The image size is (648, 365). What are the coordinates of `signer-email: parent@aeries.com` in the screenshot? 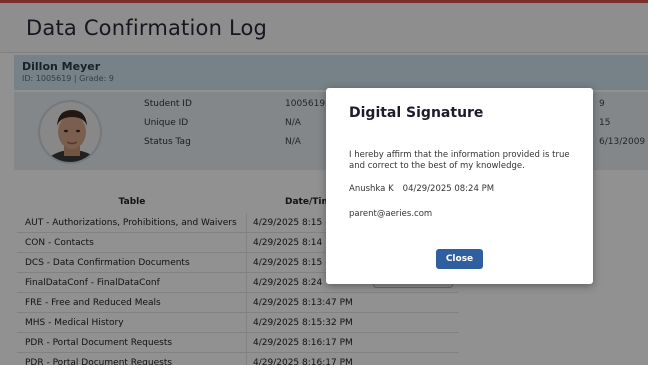 It's located at (391, 214).